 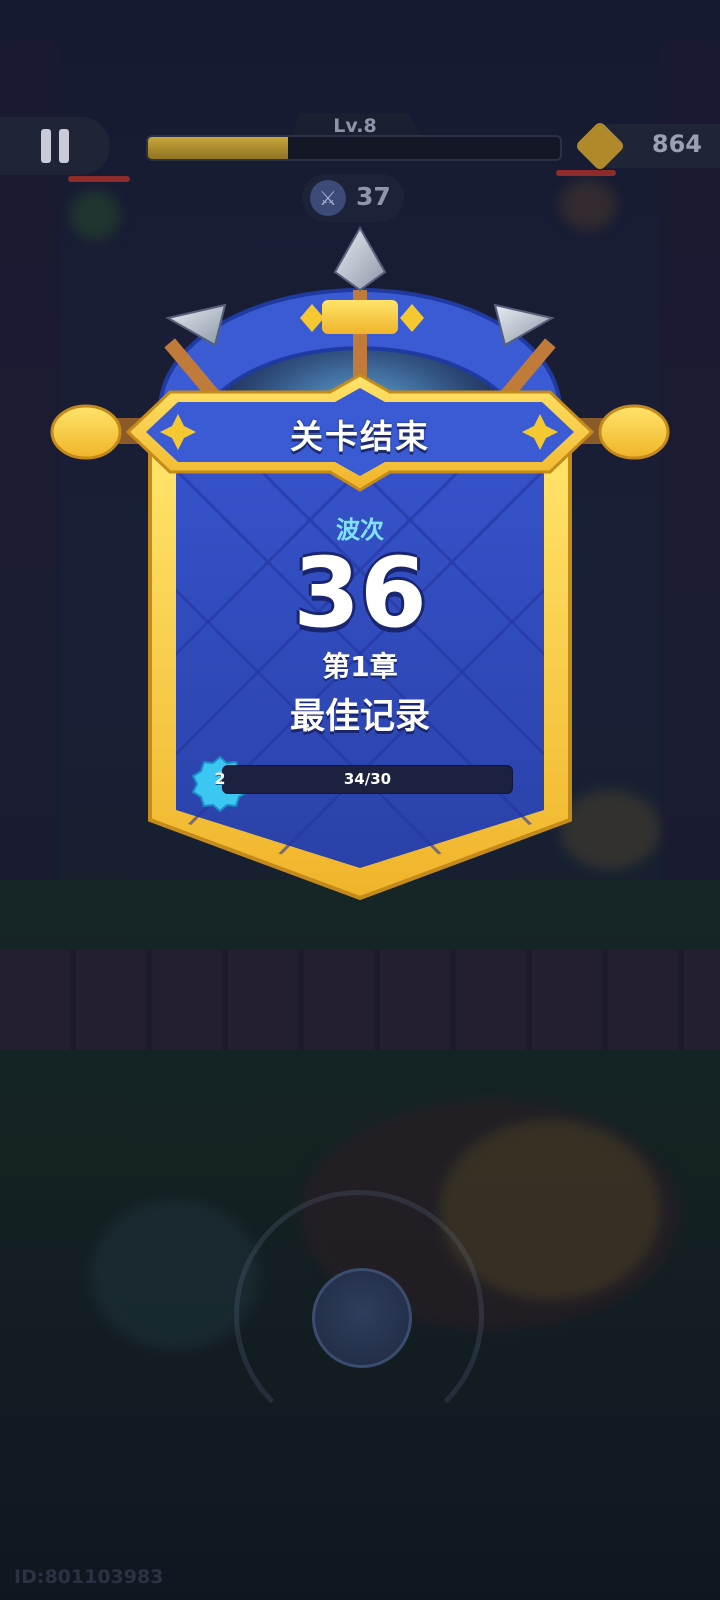 I want to click on player-id: ID:801103983, so click(x=89, y=1577).